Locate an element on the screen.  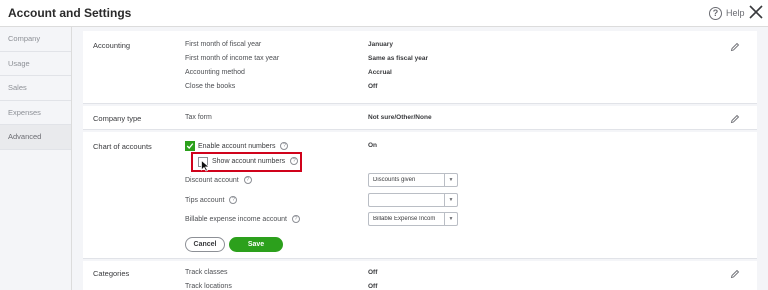
sidebar-item-expenses: Expenses is located at coordinates (35, 113).